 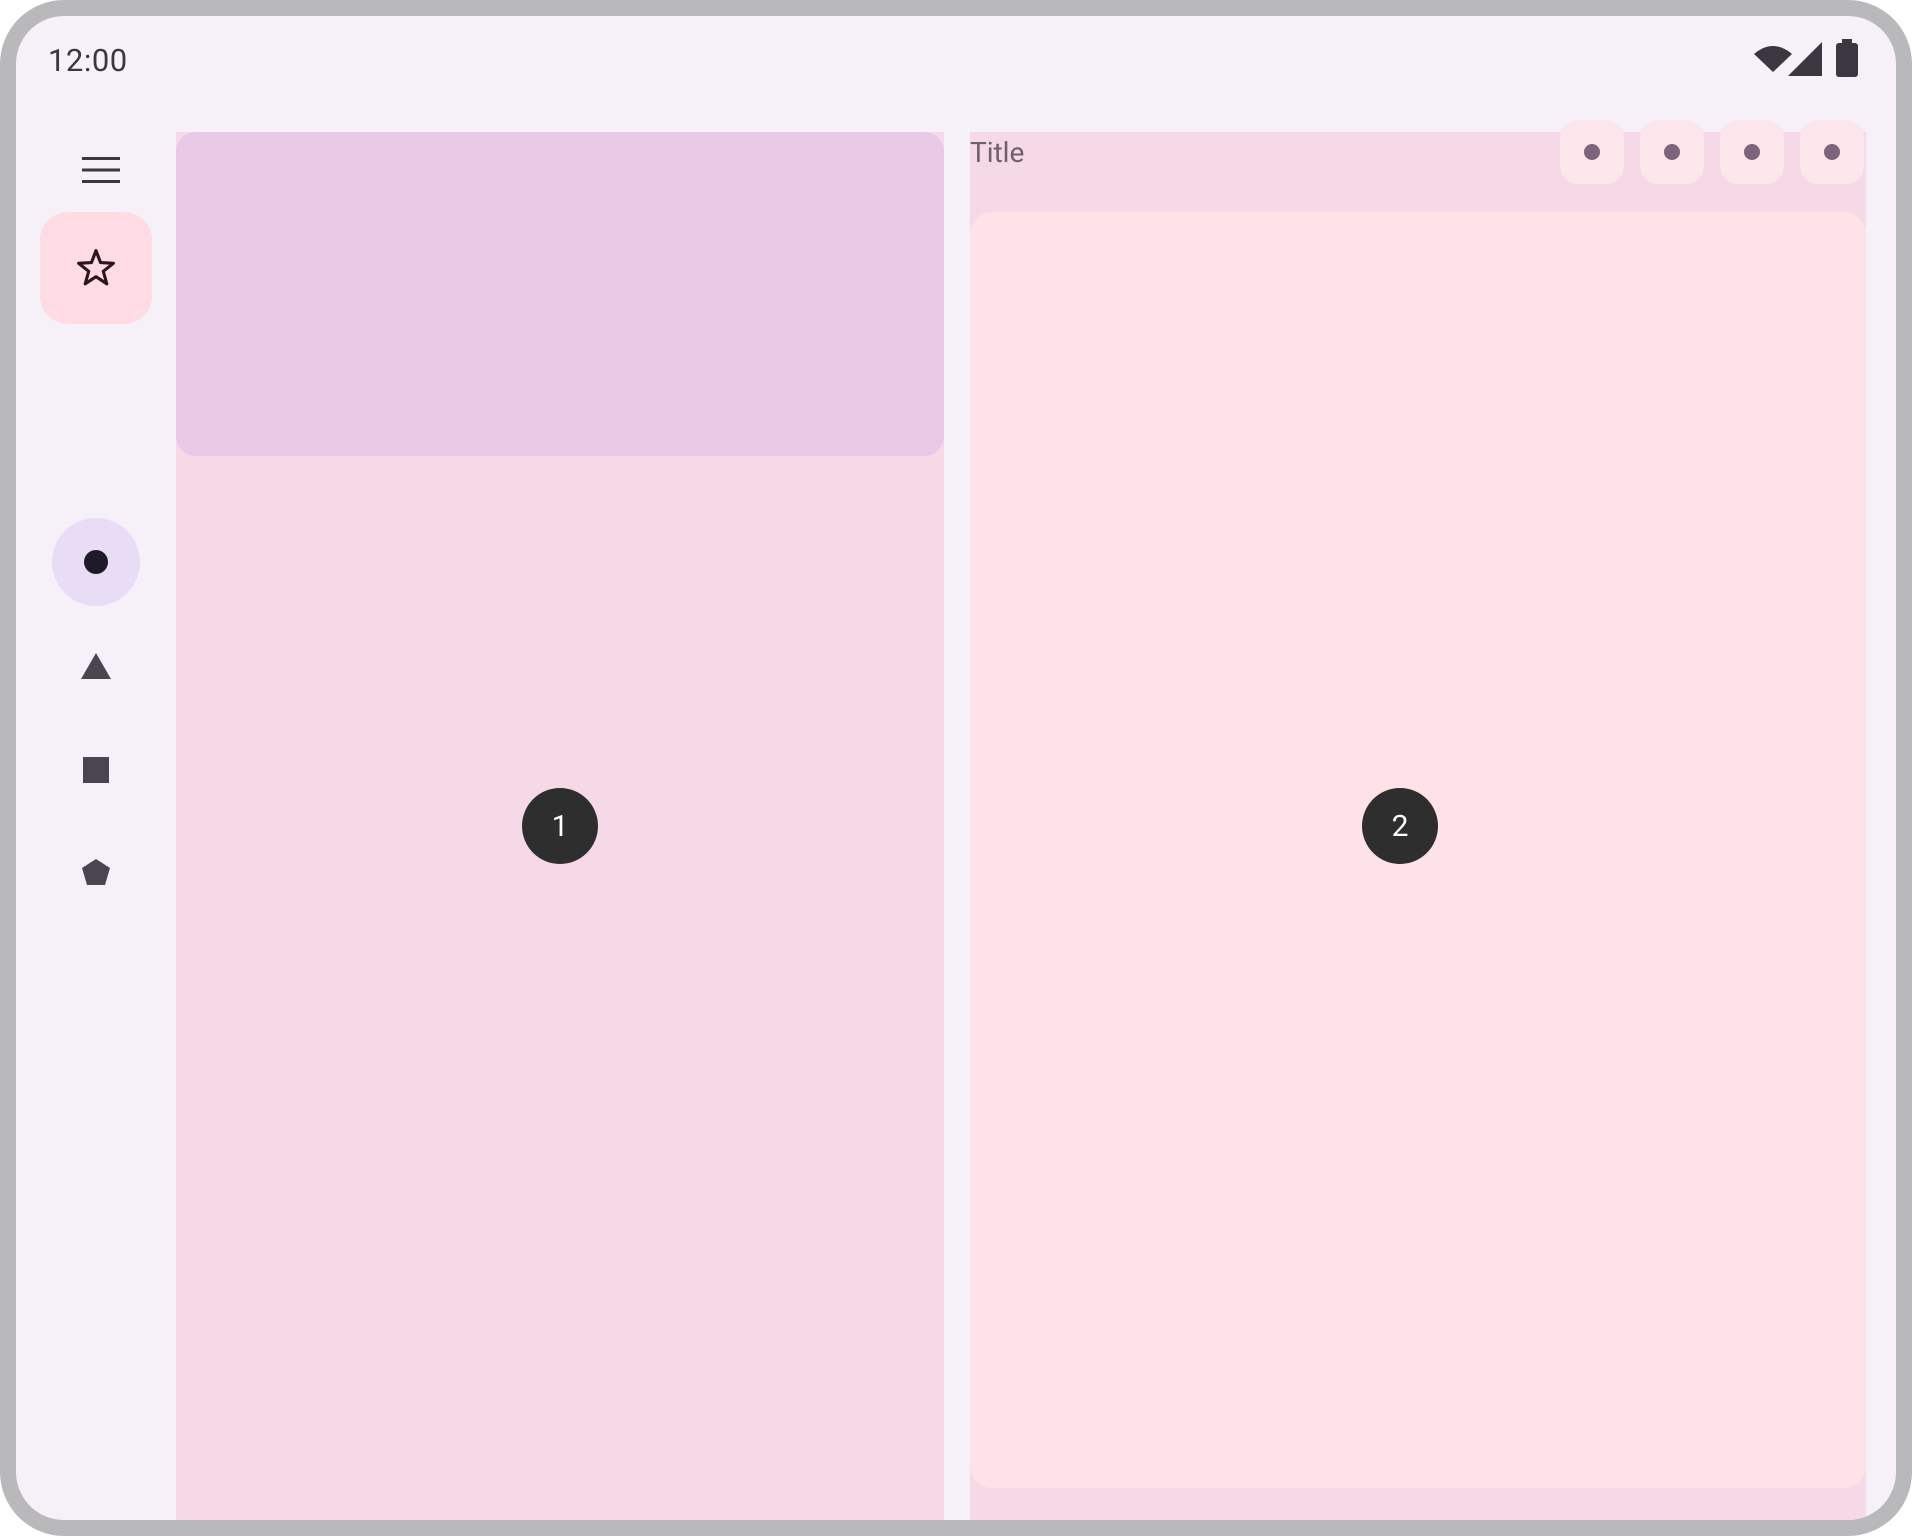 What do you see at coordinates (88, 60) in the screenshot?
I see `status-clock: 12:00` at bounding box center [88, 60].